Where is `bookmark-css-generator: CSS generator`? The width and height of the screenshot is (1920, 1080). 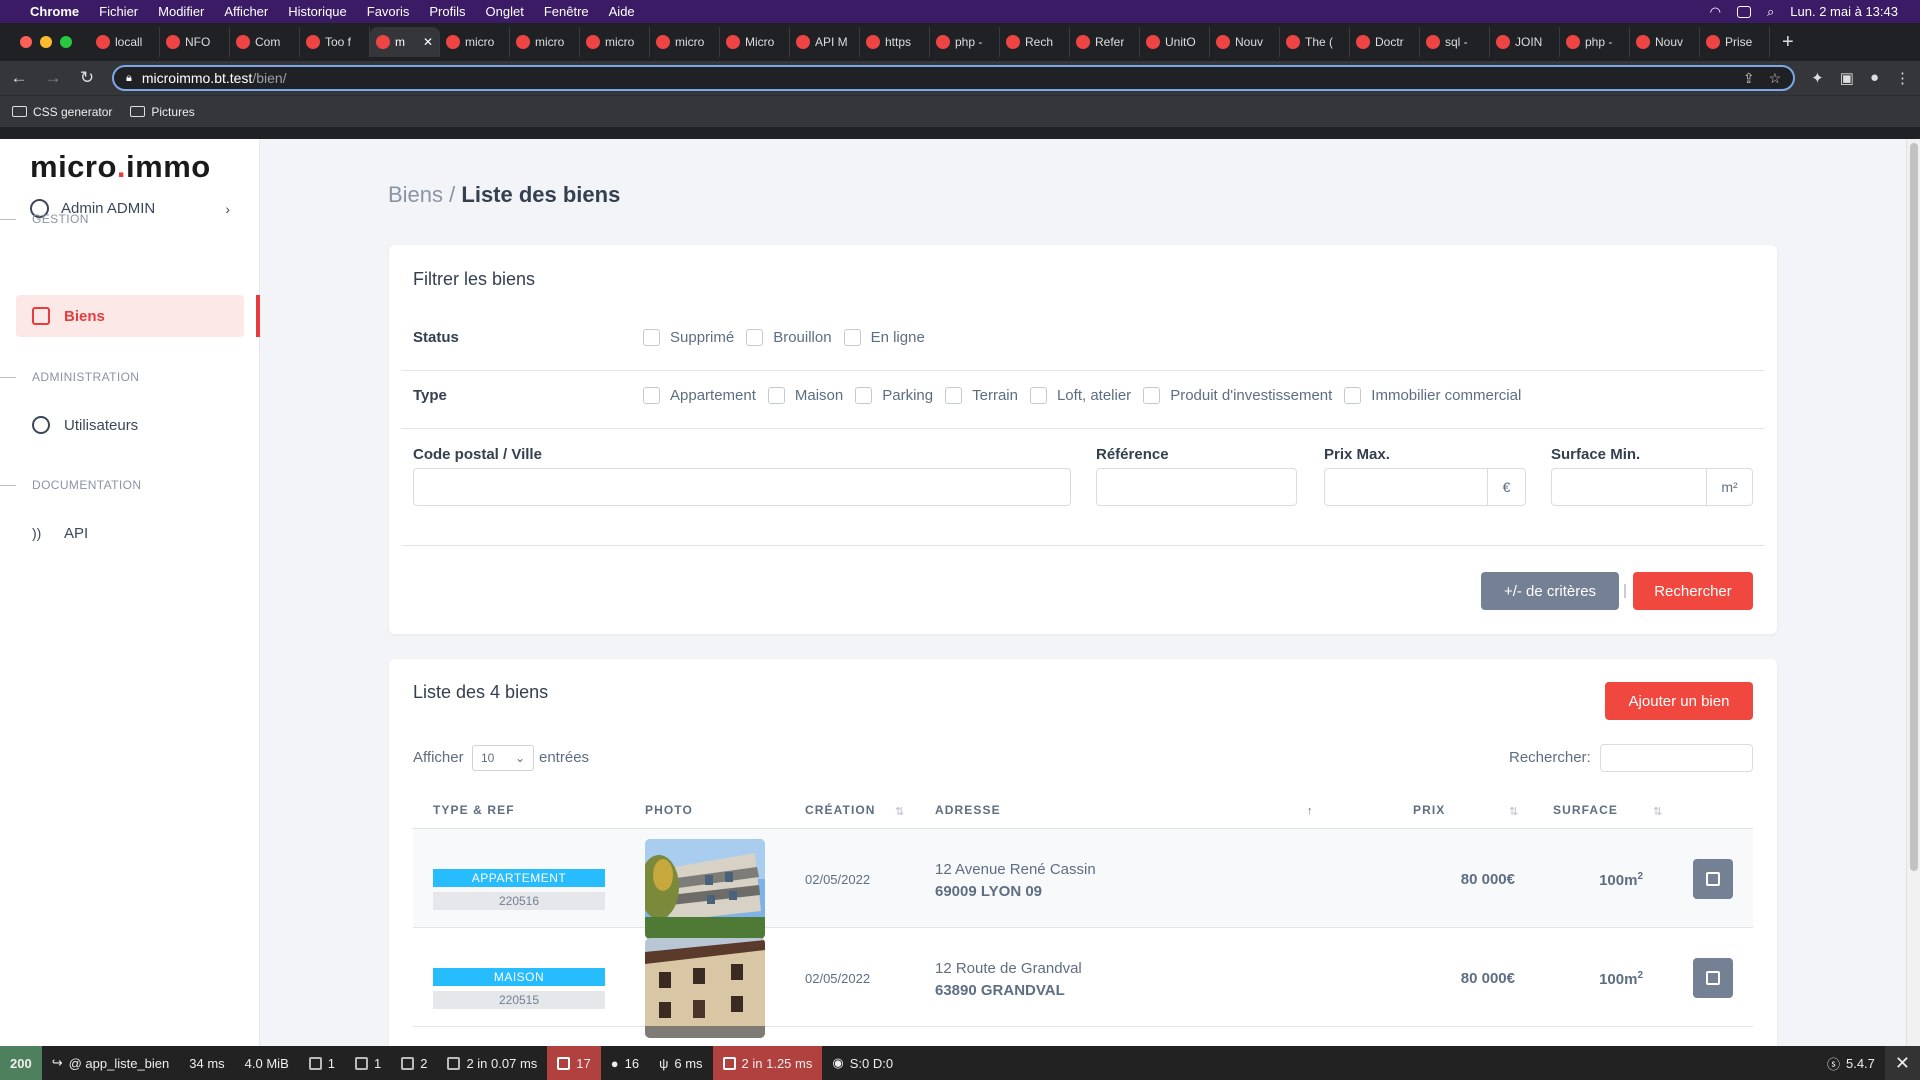
bookmark-css-generator: CSS generator is located at coordinates (62, 112).